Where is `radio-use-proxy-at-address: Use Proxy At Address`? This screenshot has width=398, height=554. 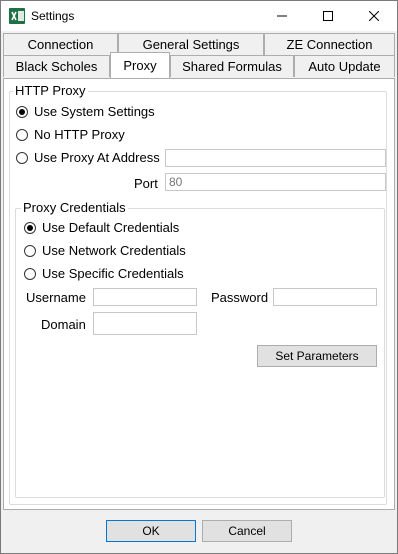 radio-use-proxy-at-address: Use Proxy At Address is located at coordinates (88, 157).